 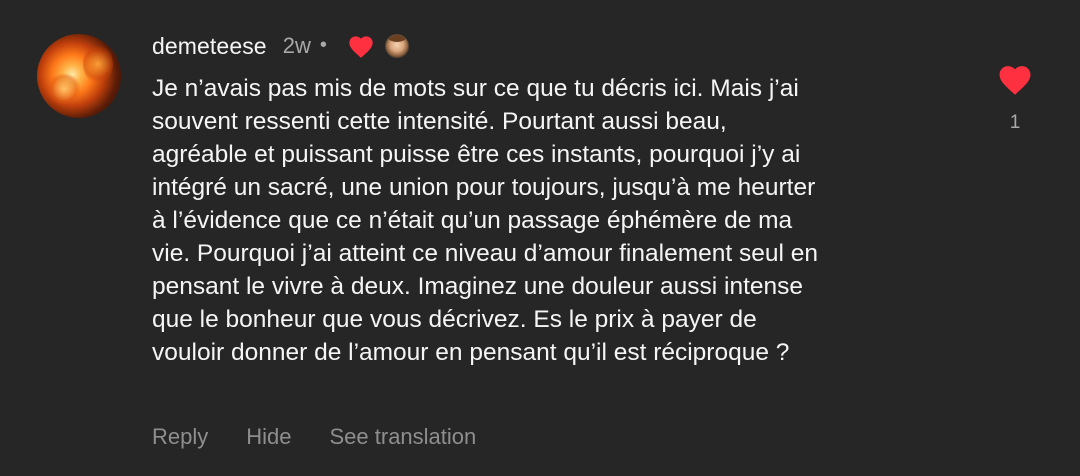 What do you see at coordinates (280, 46) in the screenshot?
I see `comment-header: demeteese 2w •` at bounding box center [280, 46].